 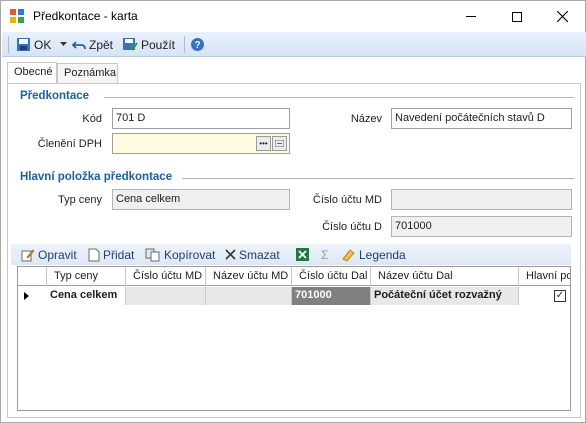 What do you see at coordinates (544, 296) in the screenshot?
I see `cell-hlavni: ✓` at bounding box center [544, 296].